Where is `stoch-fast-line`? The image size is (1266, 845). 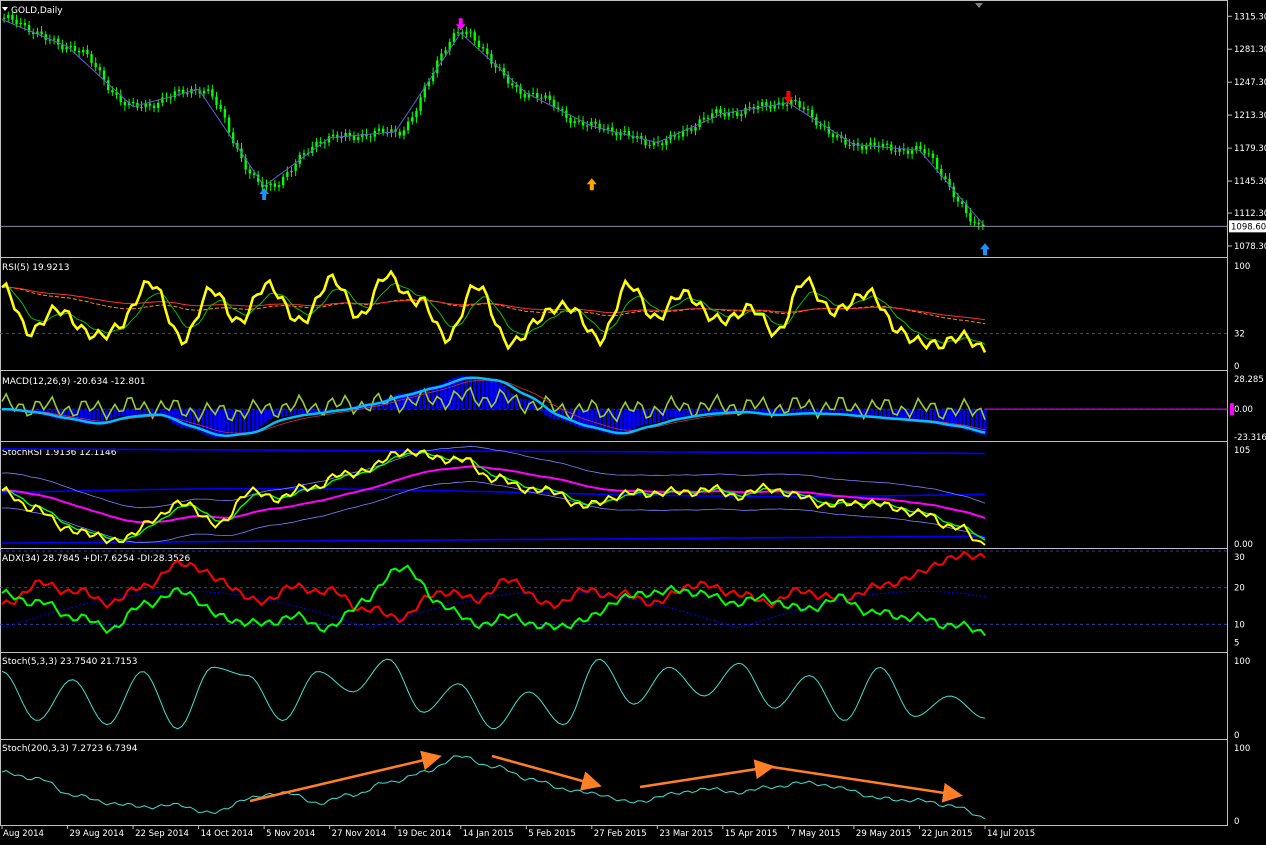 stoch-fast-line is located at coordinates (493, 694).